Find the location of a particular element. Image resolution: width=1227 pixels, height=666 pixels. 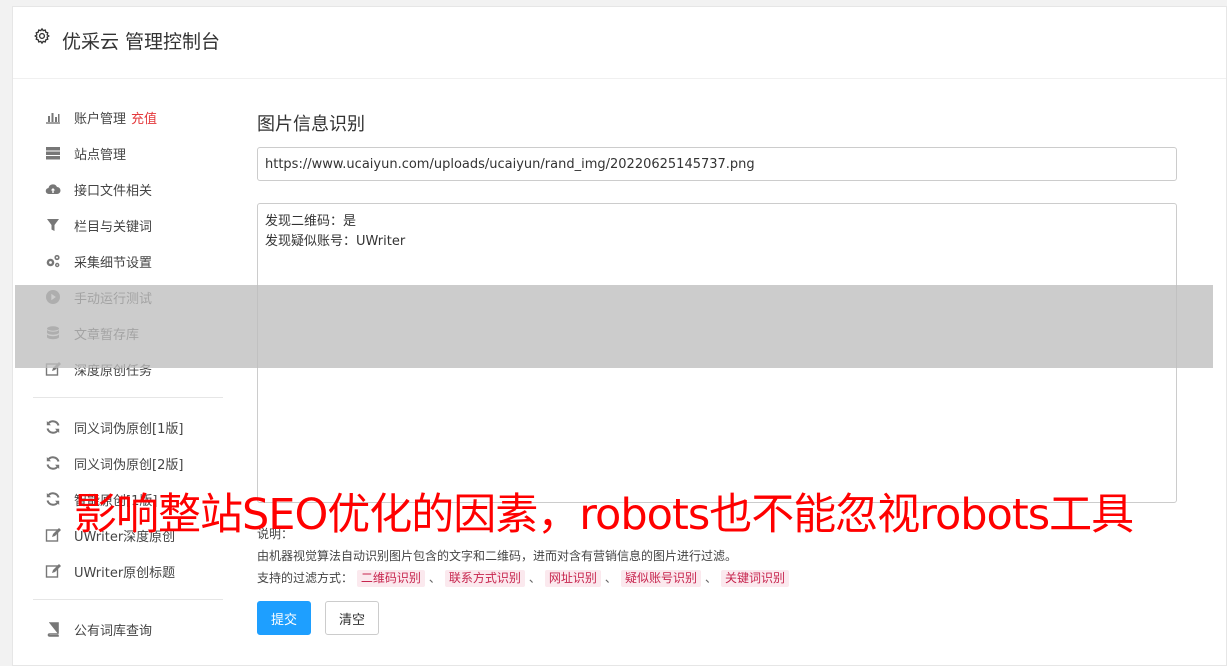

submit-button: 提交 is located at coordinates (284, 618).